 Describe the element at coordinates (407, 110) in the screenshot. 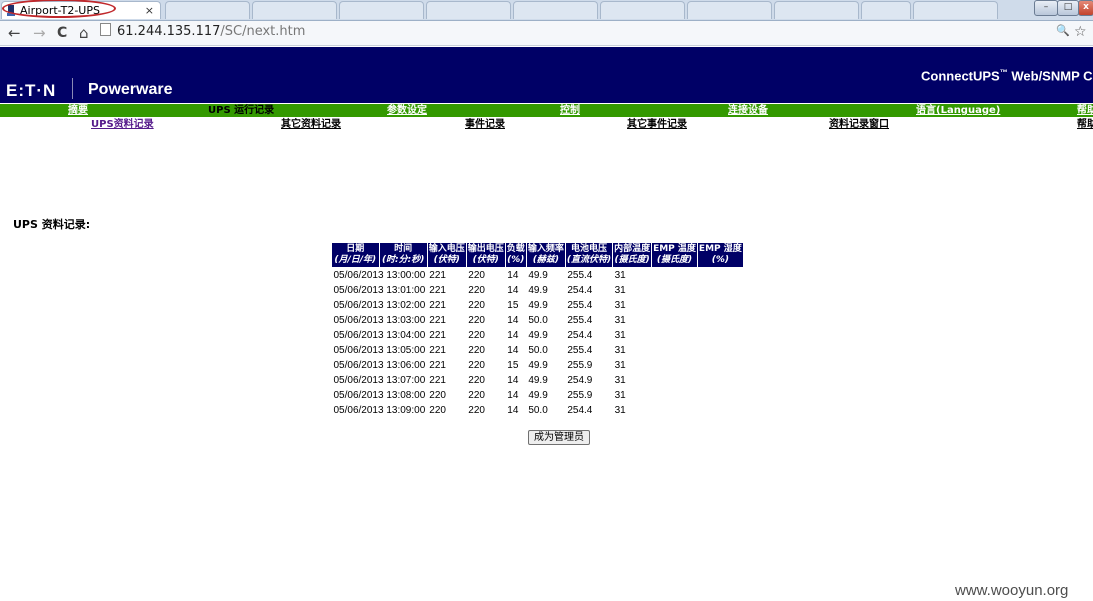

I see `nav-parameters: 参数设定` at that location.